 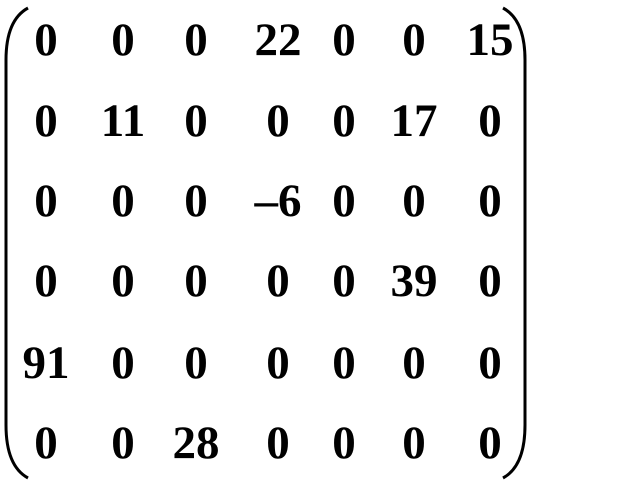 What do you see at coordinates (414, 281) in the screenshot?
I see `matrix-cell: 39` at bounding box center [414, 281].